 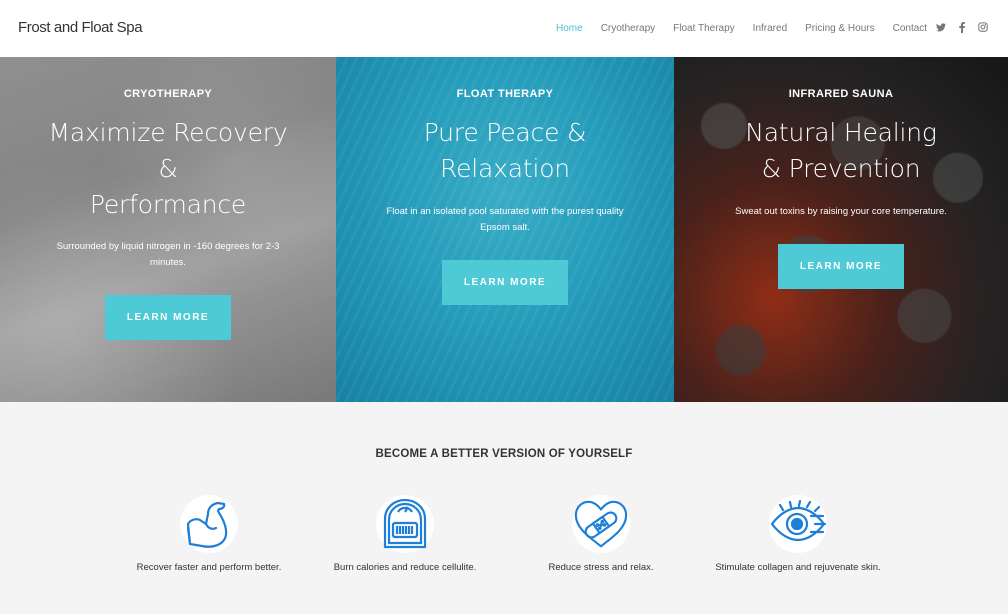 What do you see at coordinates (505, 94) in the screenshot?
I see `panel-kicker: FLOAT THERAPY` at bounding box center [505, 94].